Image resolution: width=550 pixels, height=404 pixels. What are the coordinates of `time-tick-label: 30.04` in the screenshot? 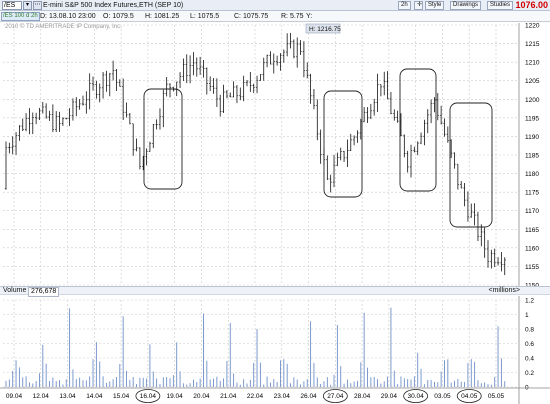 It's located at (416, 396).